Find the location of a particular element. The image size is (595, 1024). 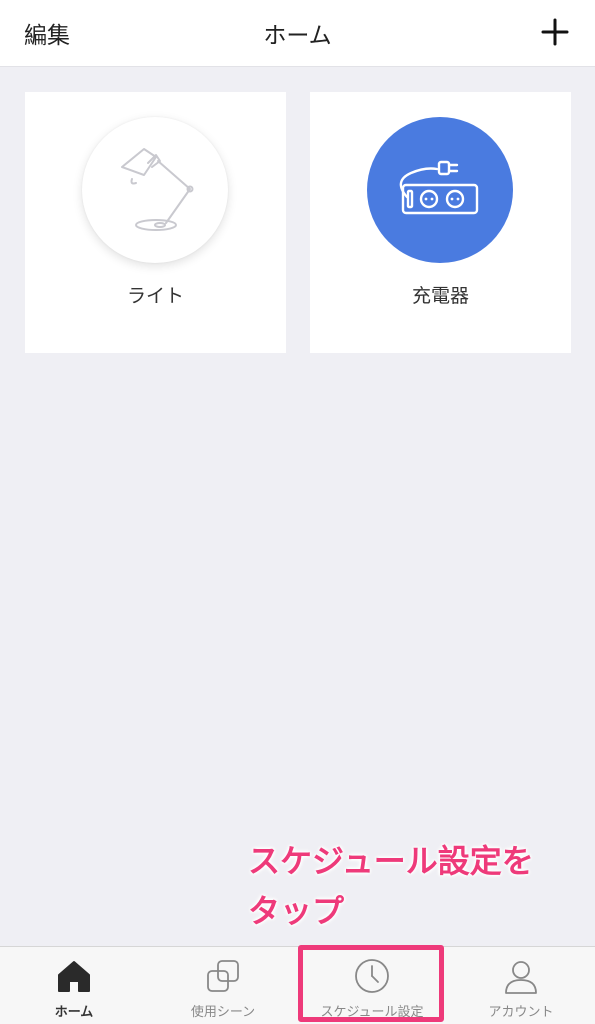

desk-lamp-icon is located at coordinates (157, 189).